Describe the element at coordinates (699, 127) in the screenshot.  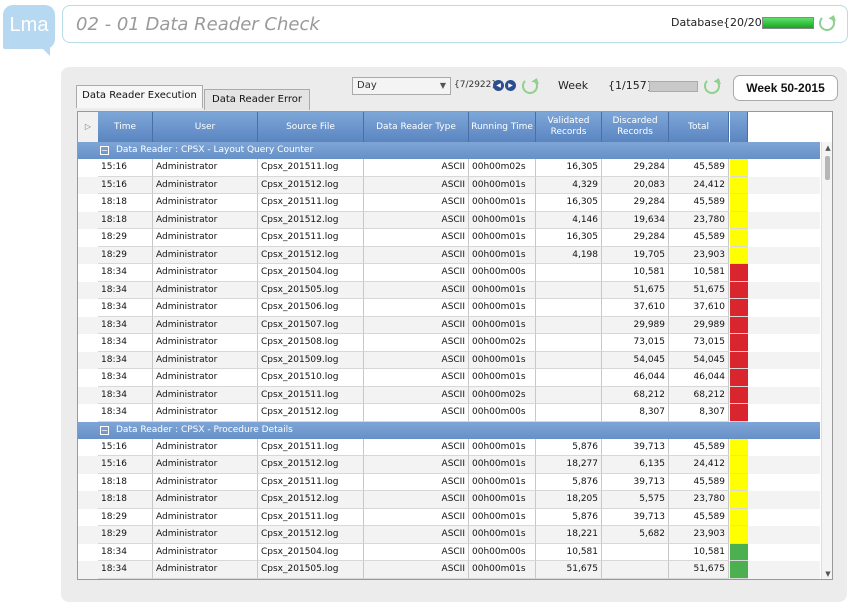
I see `column-header: Total` at that location.